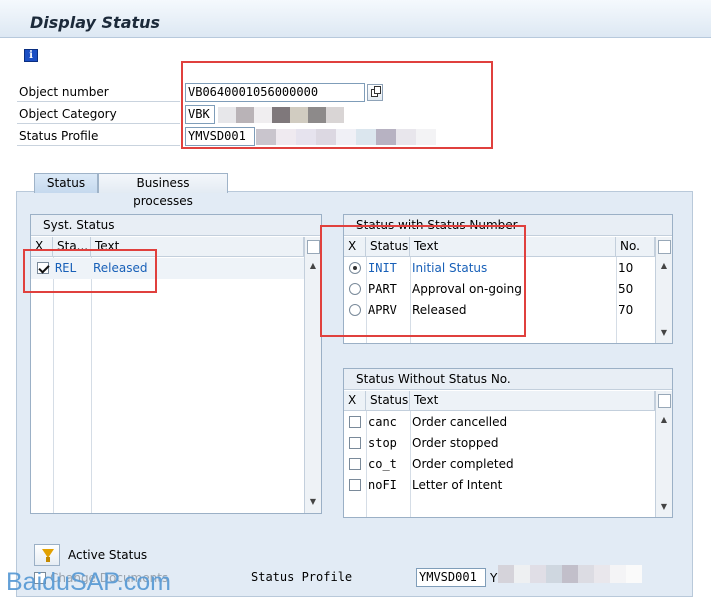 The image size is (711, 598). What do you see at coordinates (663, 454) in the screenshot?
I see `status-without-number-scrollbar: ▲ ▼` at bounding box center [663, 454].